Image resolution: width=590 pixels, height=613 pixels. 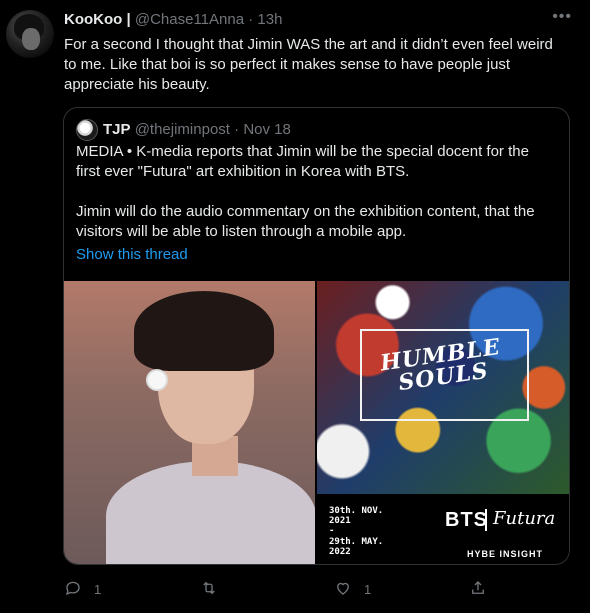 I want to click on share-icon, so click(x=478, y=589).